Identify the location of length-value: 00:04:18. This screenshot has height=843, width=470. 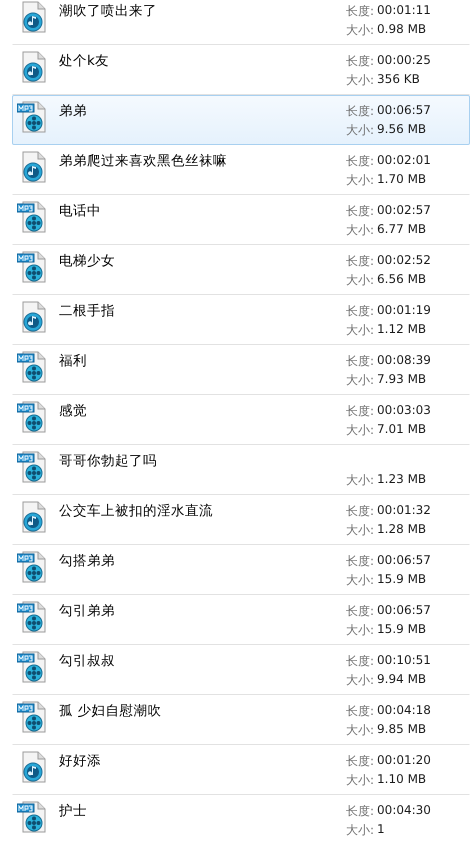
(404, 711).